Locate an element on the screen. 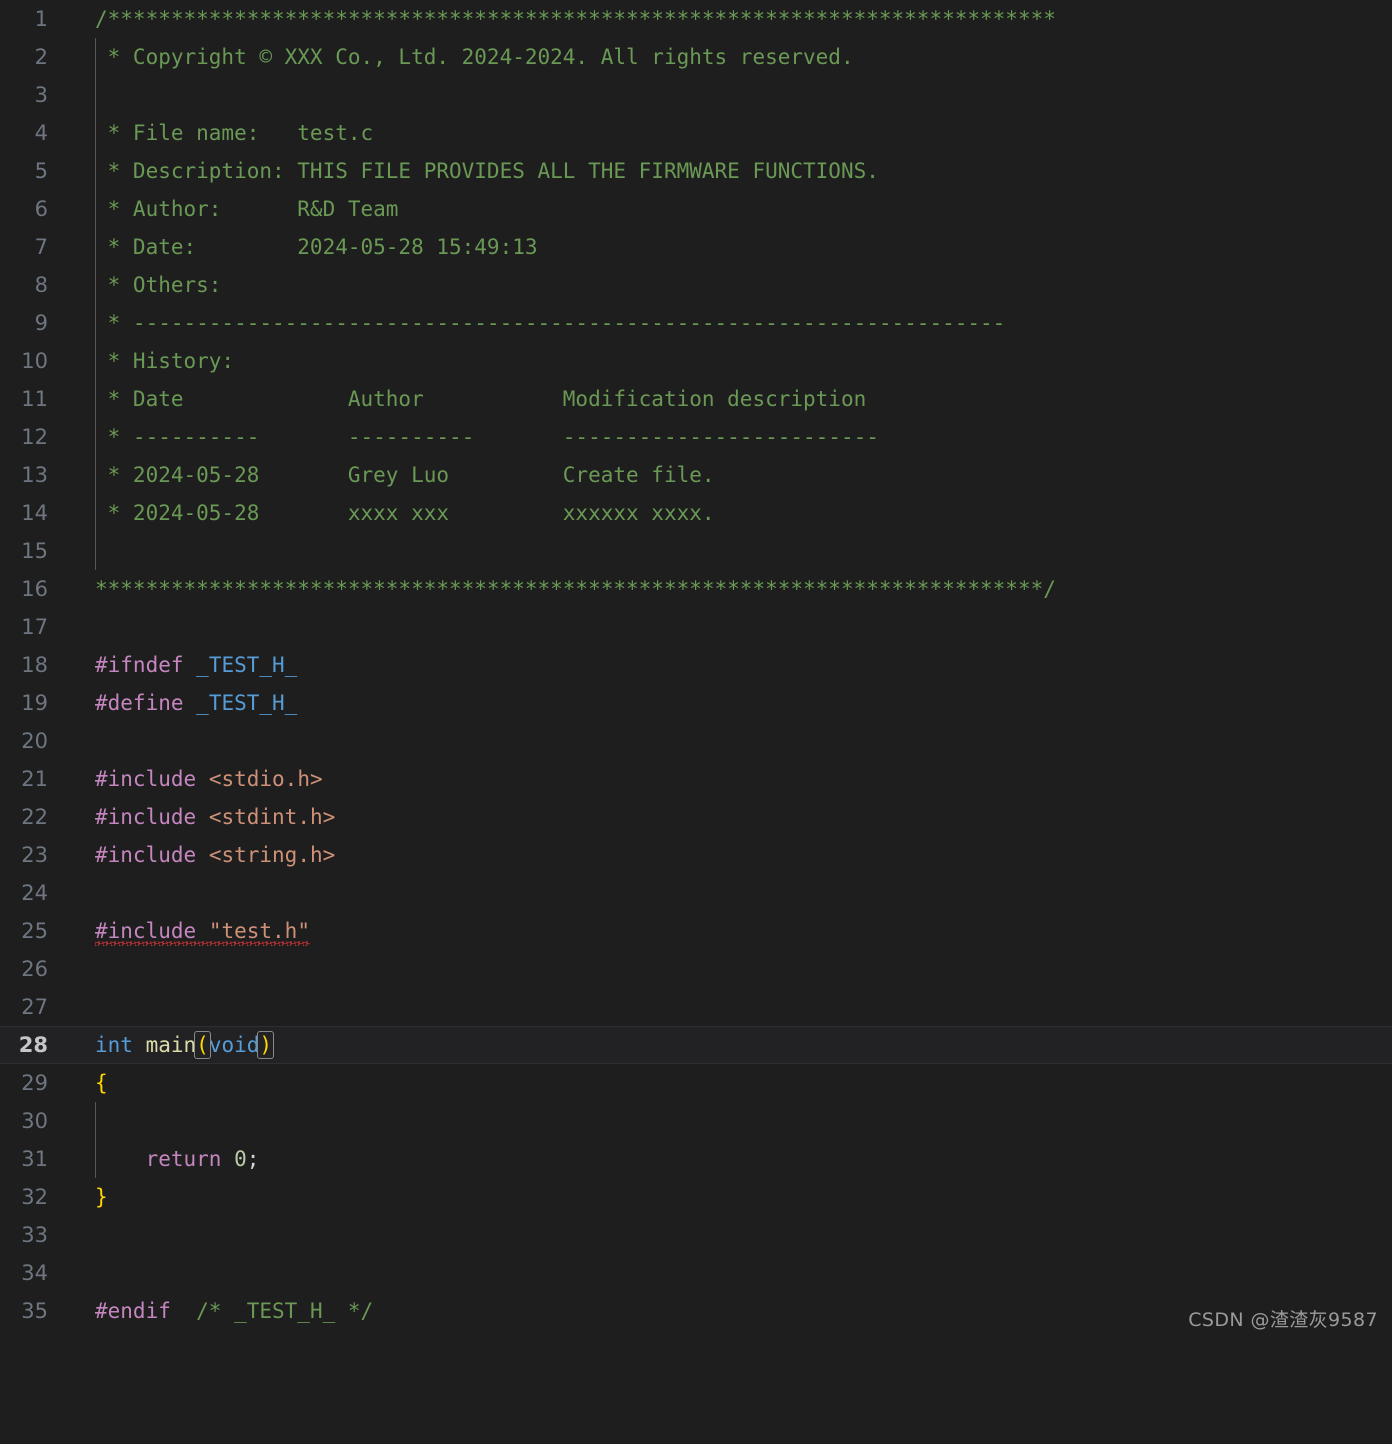  line-content: #include <string.h> is located at coordinates (215, 855).